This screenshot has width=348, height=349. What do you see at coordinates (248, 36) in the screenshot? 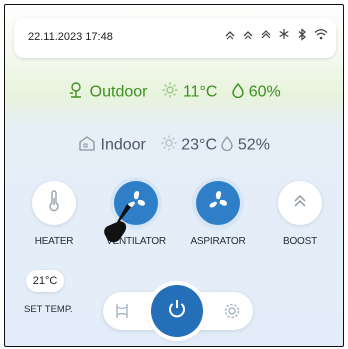
I see `aspirator-status-icon` at bounding box center [248, 36].